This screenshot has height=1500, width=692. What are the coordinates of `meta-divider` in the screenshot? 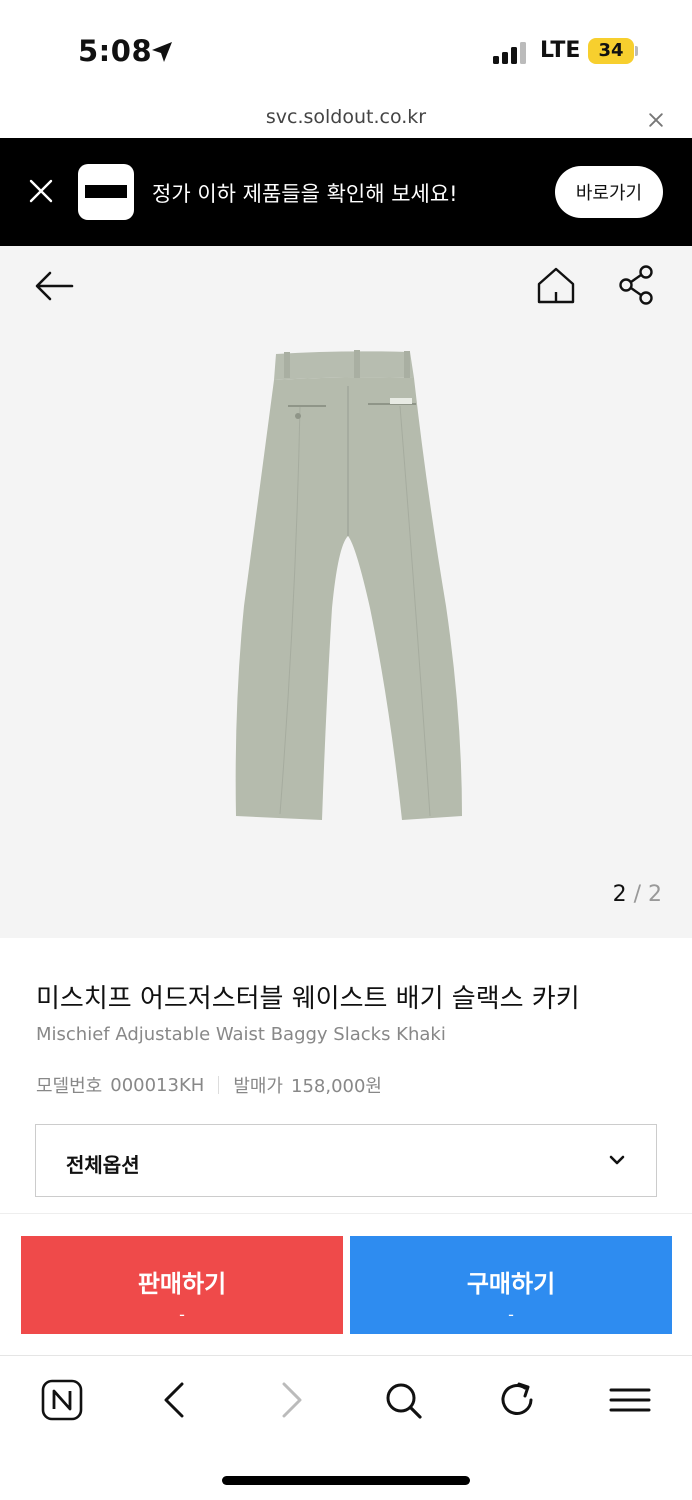 It's located at (219, 1085).